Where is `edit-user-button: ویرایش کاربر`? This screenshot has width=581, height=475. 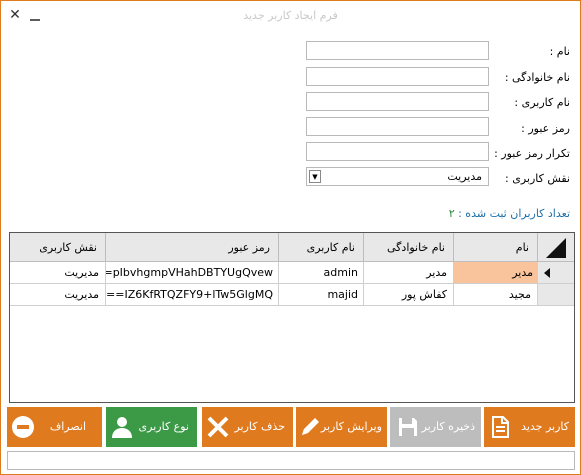
edit-user-button: ویرایش کاربر is located at coordinates (341, 427).